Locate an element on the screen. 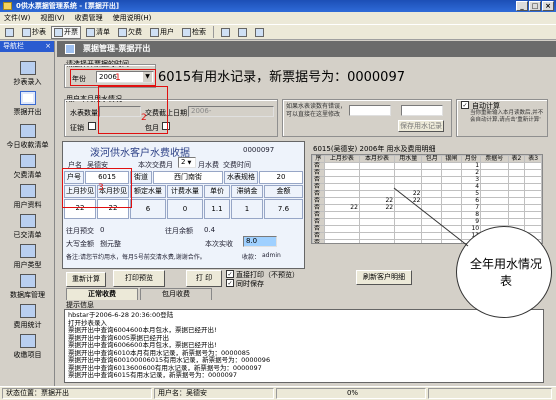  auto-calc-checkbox: ✓ is located at coordinates (465, 105).